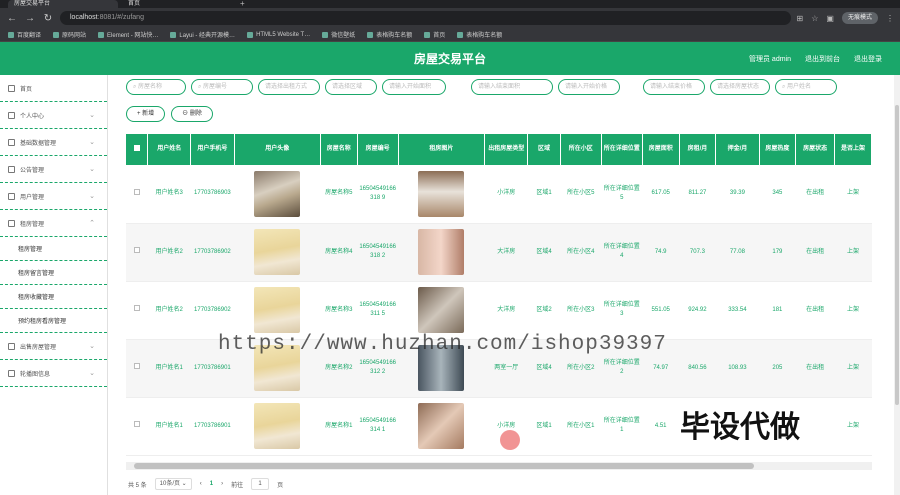 This screenshot has width=900, height=495. I want to click on col-header: 房屋面积, so click(661, 149).